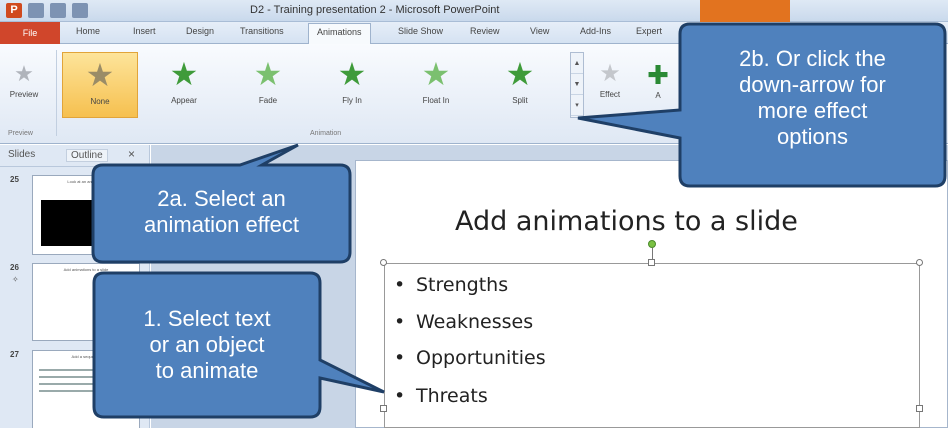  Describe the element at coordinates (812, 136) in the screenshot. I see `callout-line: options` at that location.